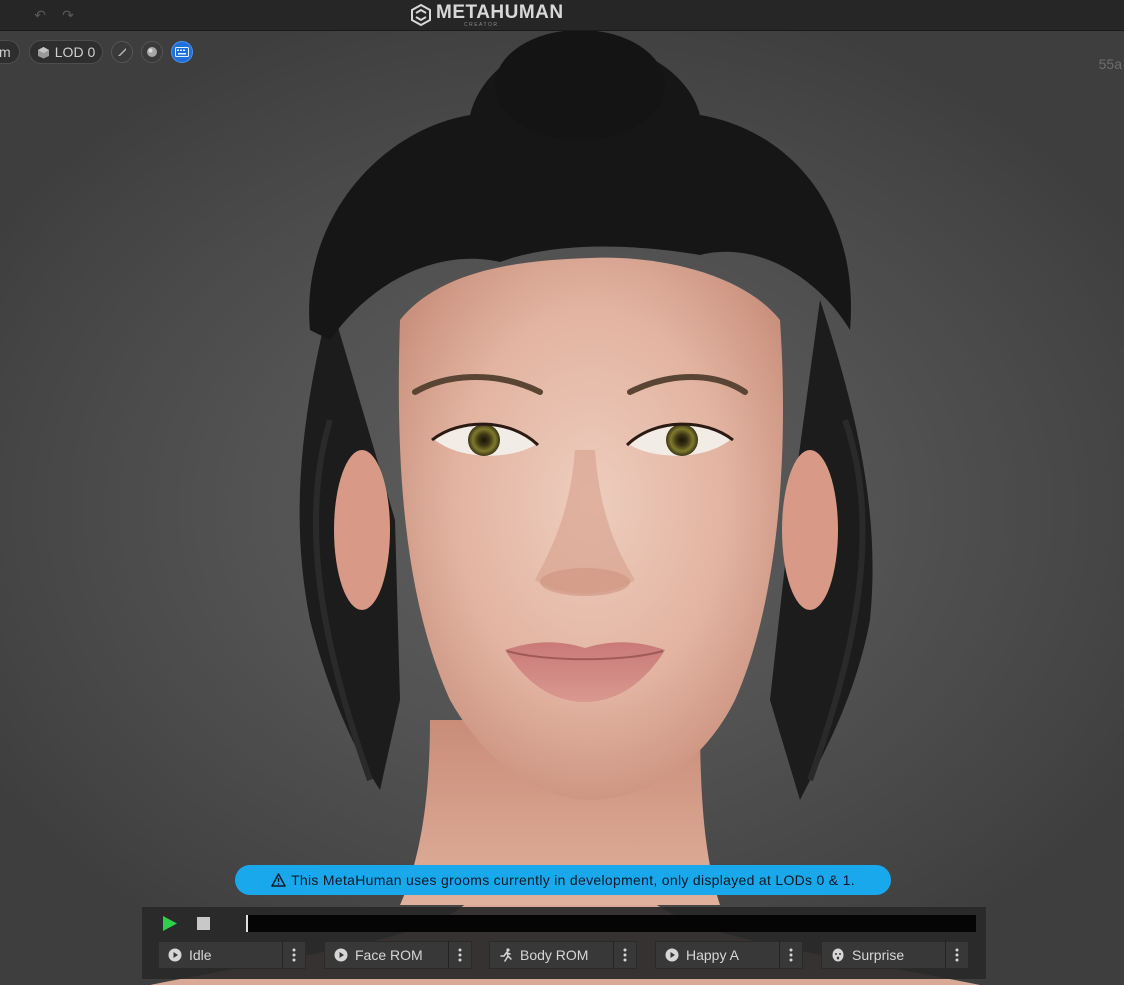 The image size is (1124, 985). Describe the element at coordinates (554, 955) in the screenshot. I see `anim-label: Body ROM` at that location.